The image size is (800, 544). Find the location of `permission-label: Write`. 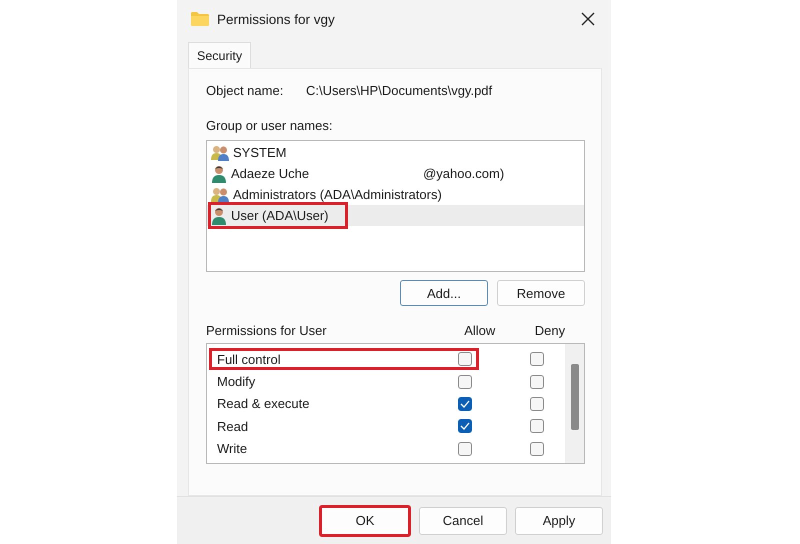

permission-label: Write is located at coordinates (232, 448).